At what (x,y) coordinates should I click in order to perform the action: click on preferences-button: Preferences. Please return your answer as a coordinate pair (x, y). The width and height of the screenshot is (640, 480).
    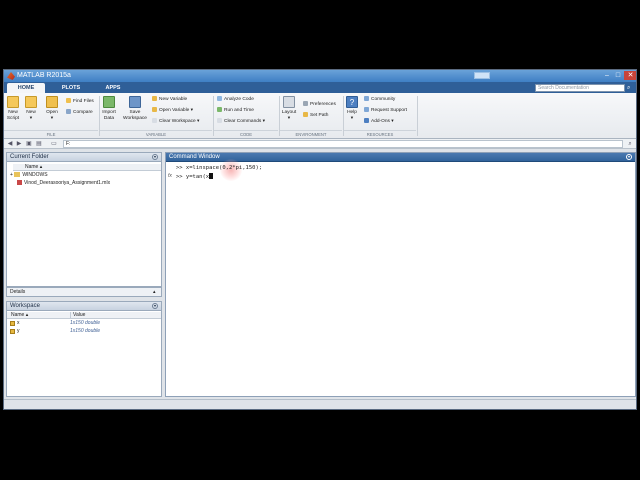
    Looking at the image, I should click on (319, 104).